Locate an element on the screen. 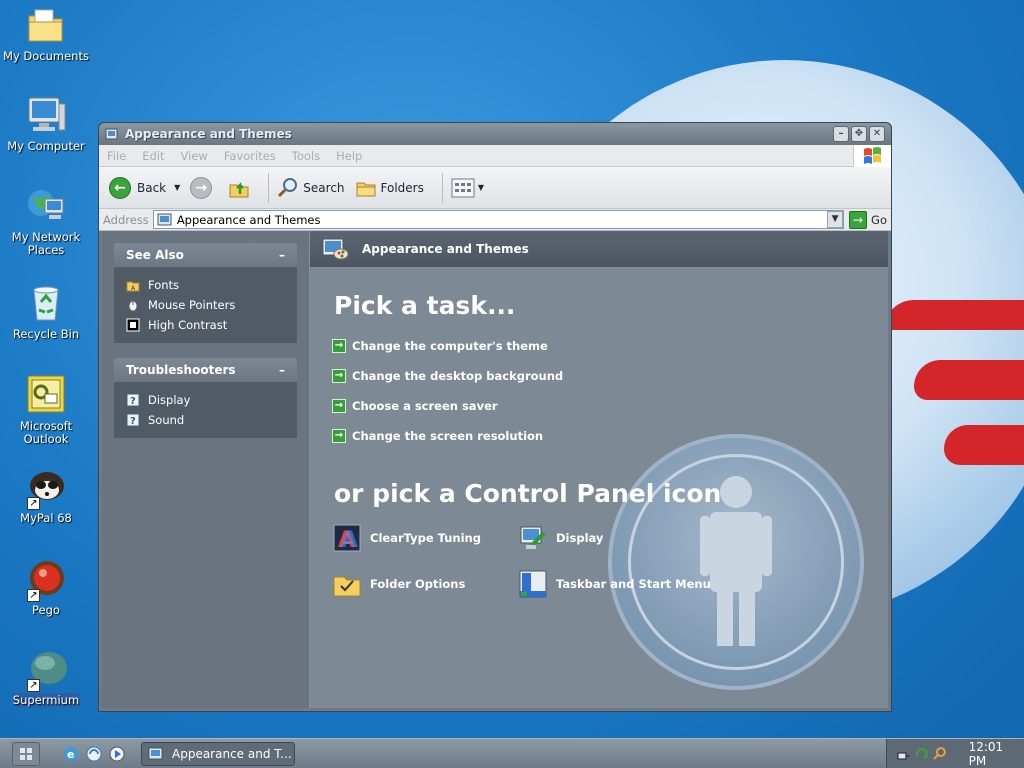  start-button is located at coordinates (26, 753).